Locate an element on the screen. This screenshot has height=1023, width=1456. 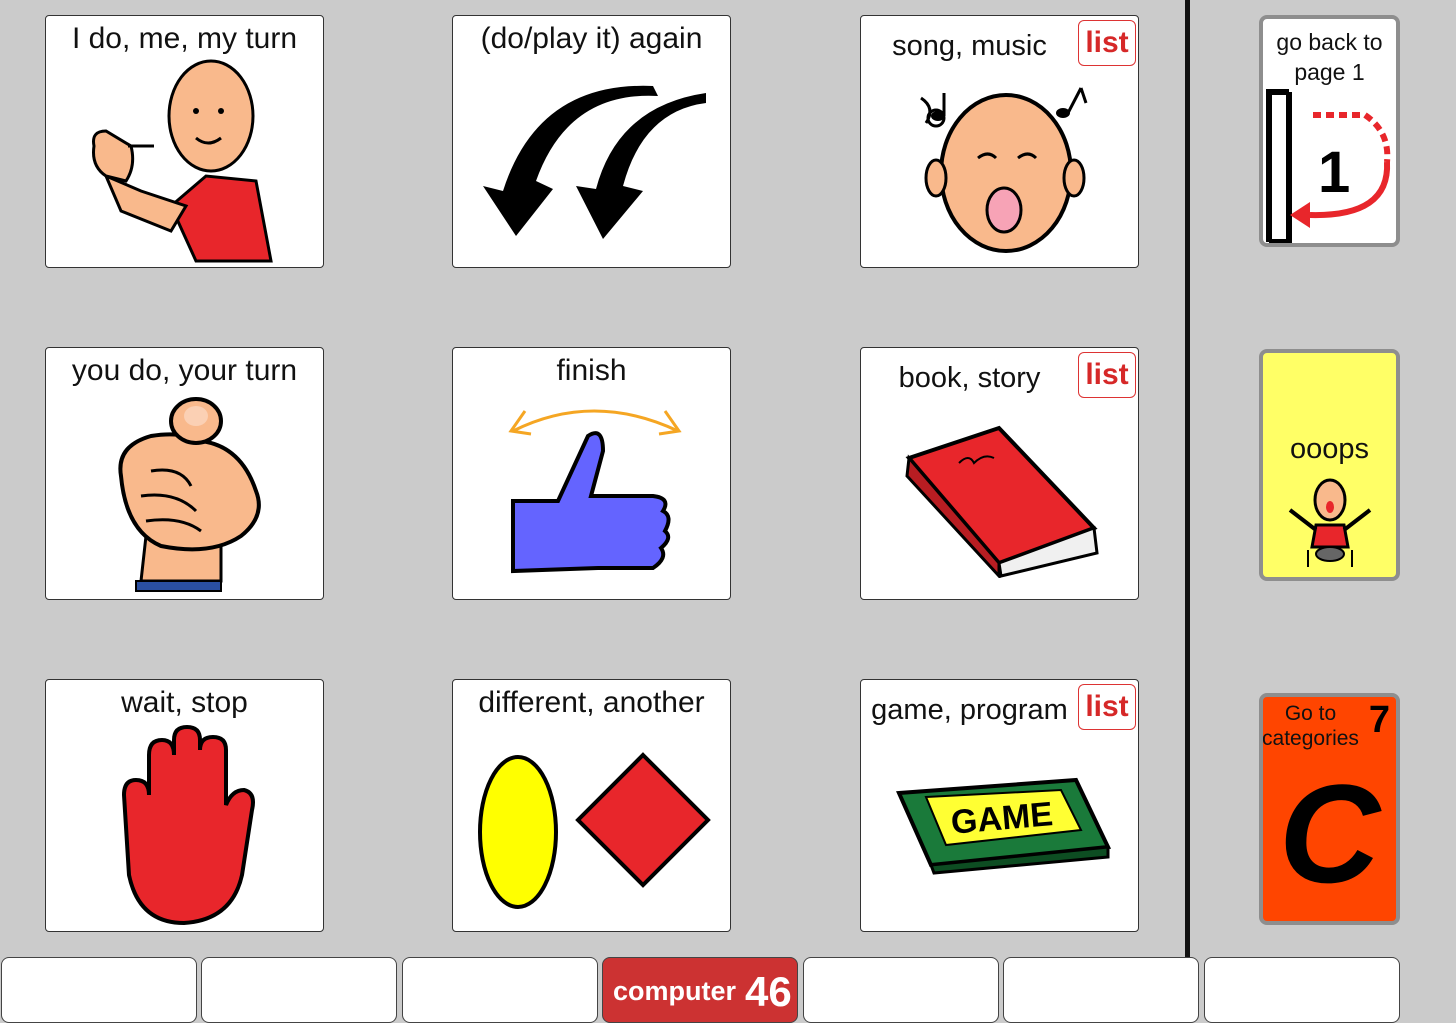
card-label: game, program is located at coordinates (969, 710).